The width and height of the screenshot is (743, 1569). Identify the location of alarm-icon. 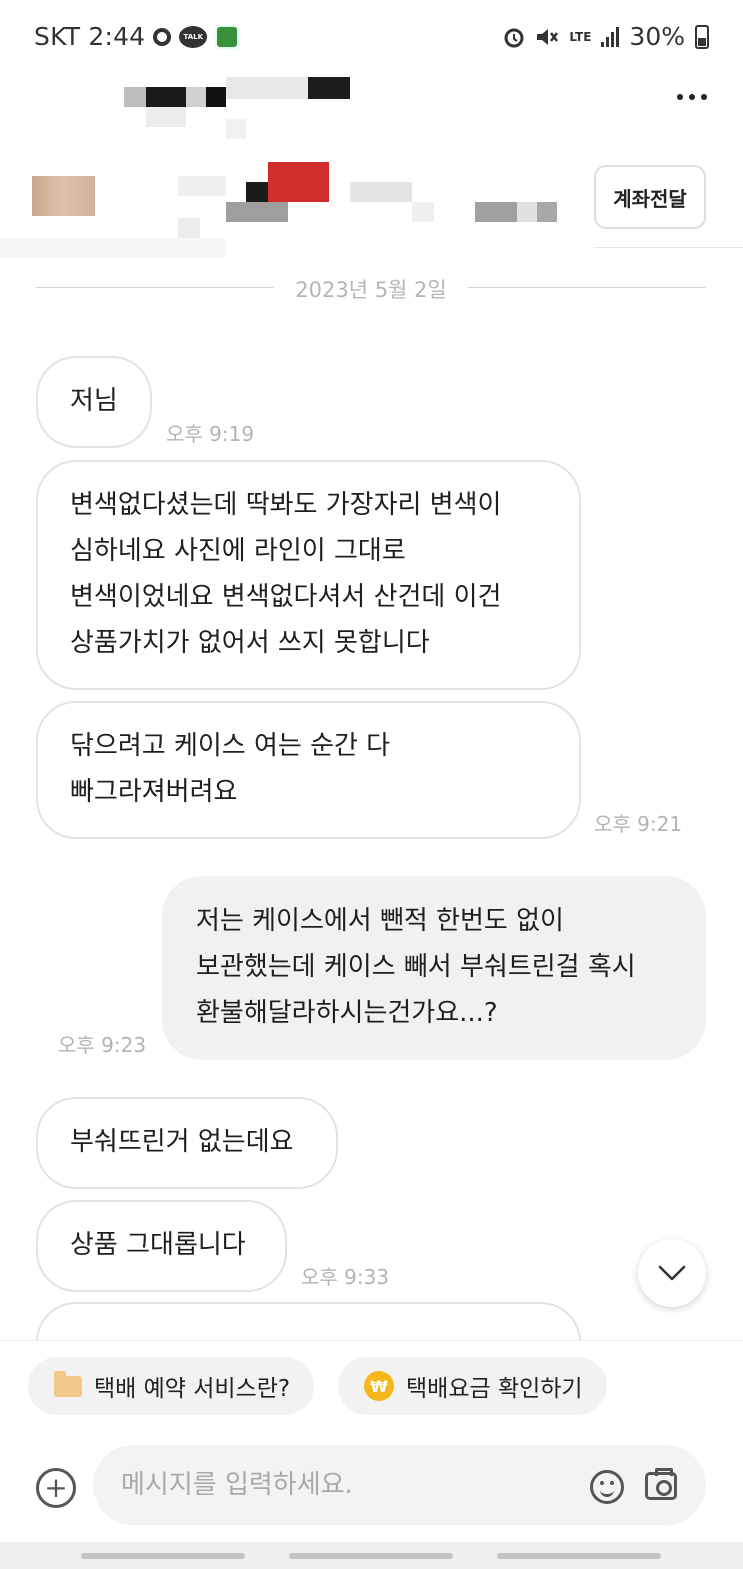
(514, 37).